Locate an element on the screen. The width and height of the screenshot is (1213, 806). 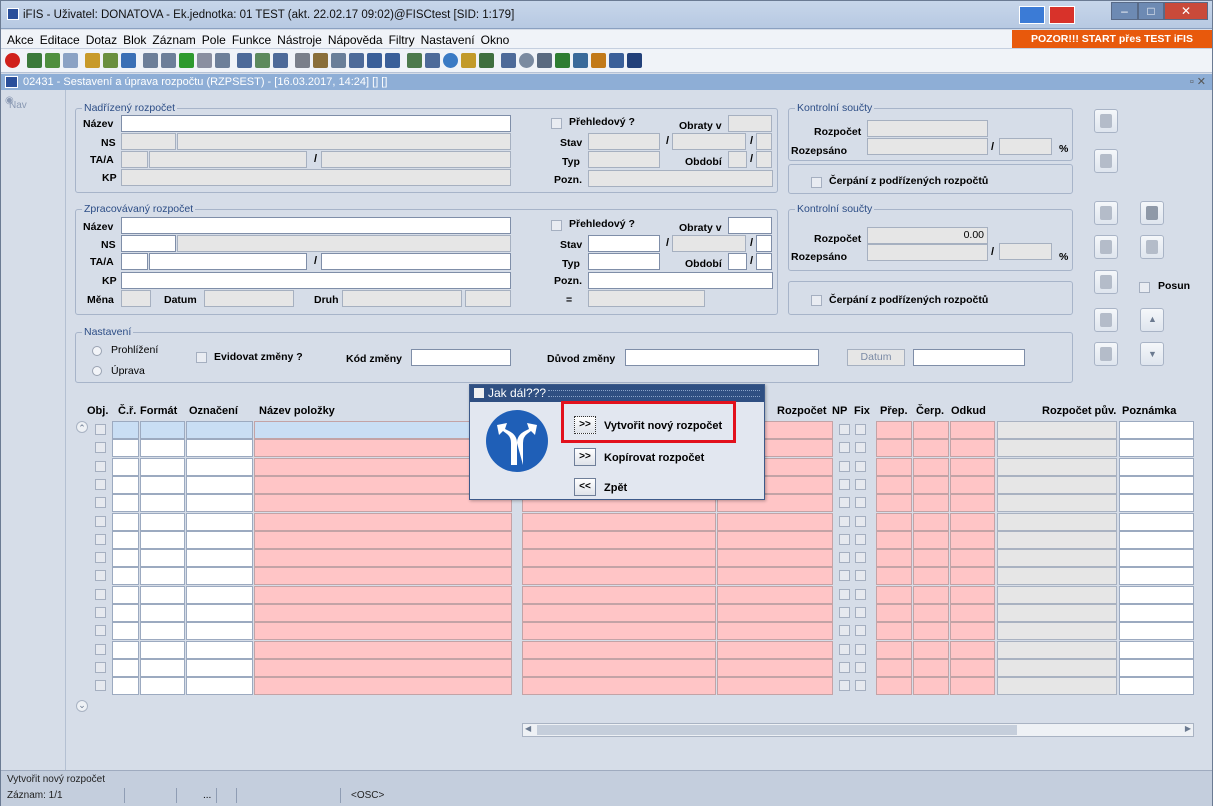
nadrizeny-prehledovy-checkbox is located at coordinates (556, 123).